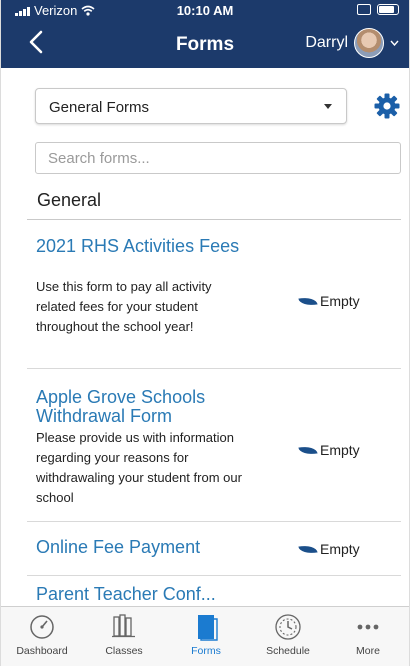  Describe the element at coordinates (124, 651) in the screenshot. I see `tab-label: Classes` at that location.